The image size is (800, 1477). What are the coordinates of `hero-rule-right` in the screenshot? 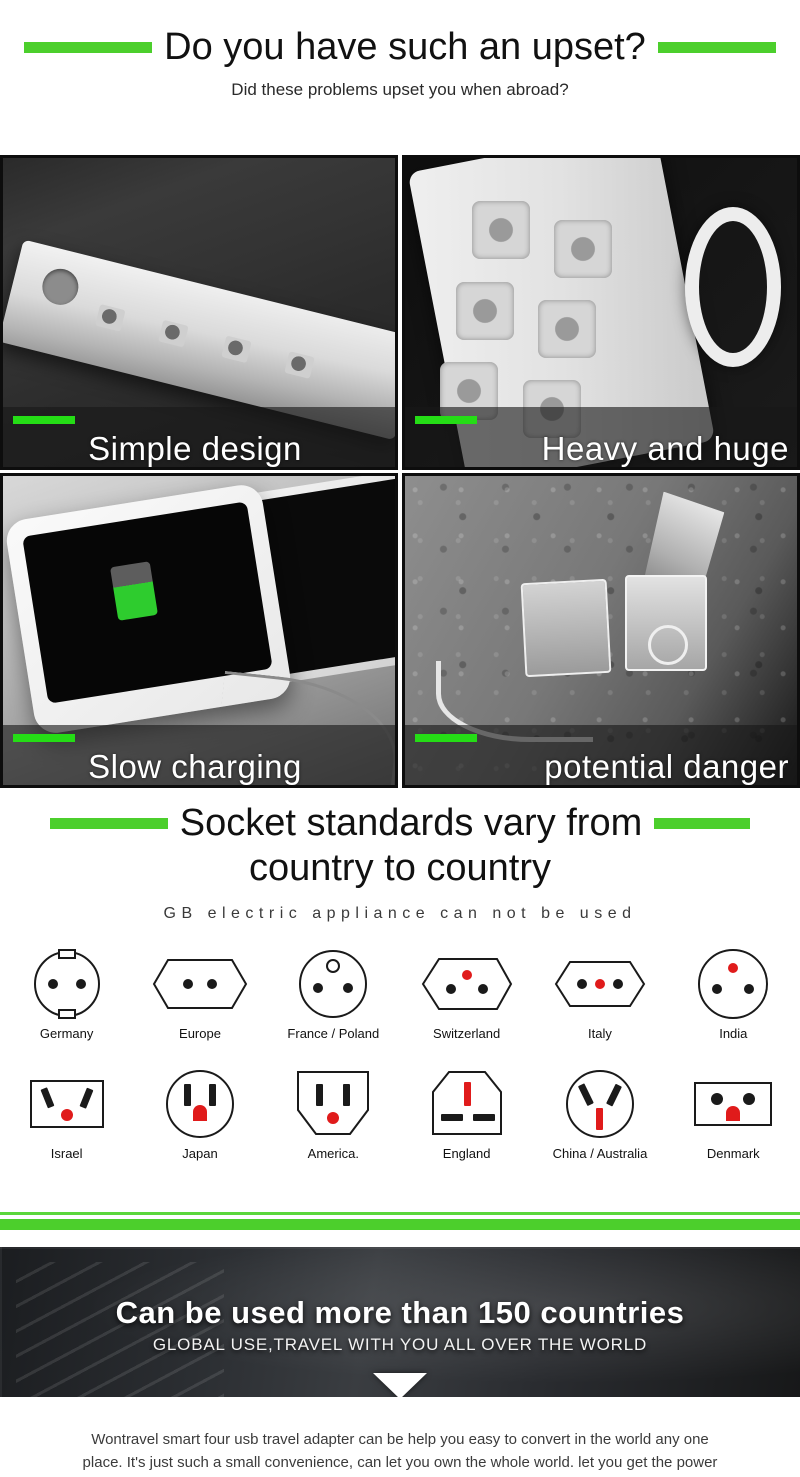 It's located at (716, 48).